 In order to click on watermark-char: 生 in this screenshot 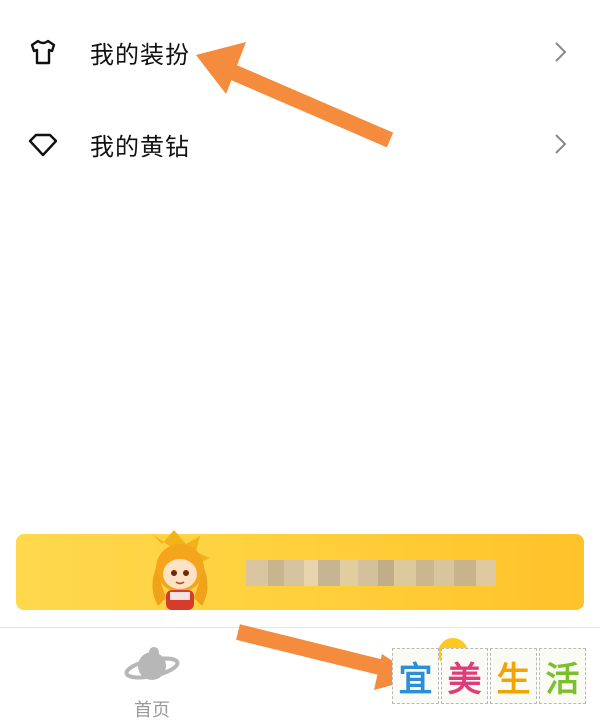, I will do `click(513, 676)`.